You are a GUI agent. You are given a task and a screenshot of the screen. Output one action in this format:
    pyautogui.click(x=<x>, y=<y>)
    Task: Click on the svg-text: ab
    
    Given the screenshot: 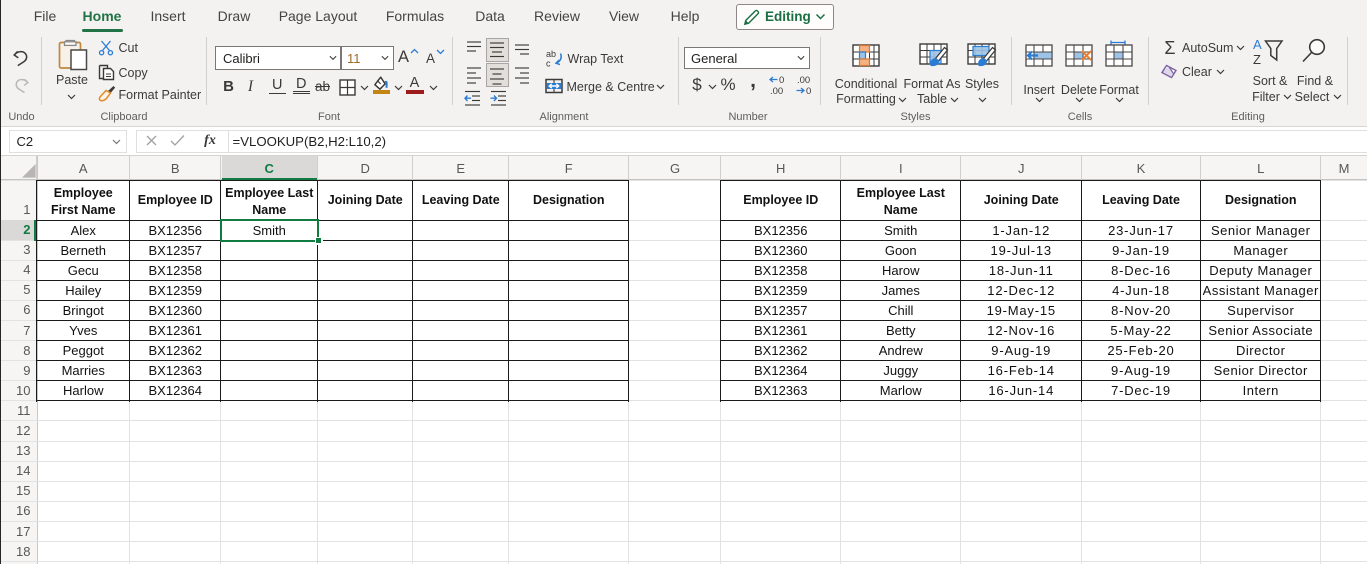 What is the action you would take?
    pyautogui.click(x=551, y=54)
    